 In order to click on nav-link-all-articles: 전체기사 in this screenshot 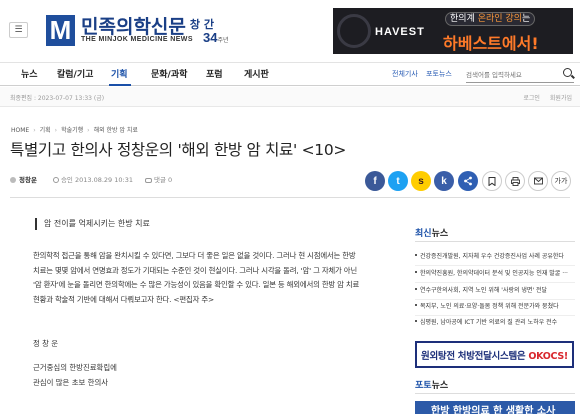, I will do `click(405, 74)`.